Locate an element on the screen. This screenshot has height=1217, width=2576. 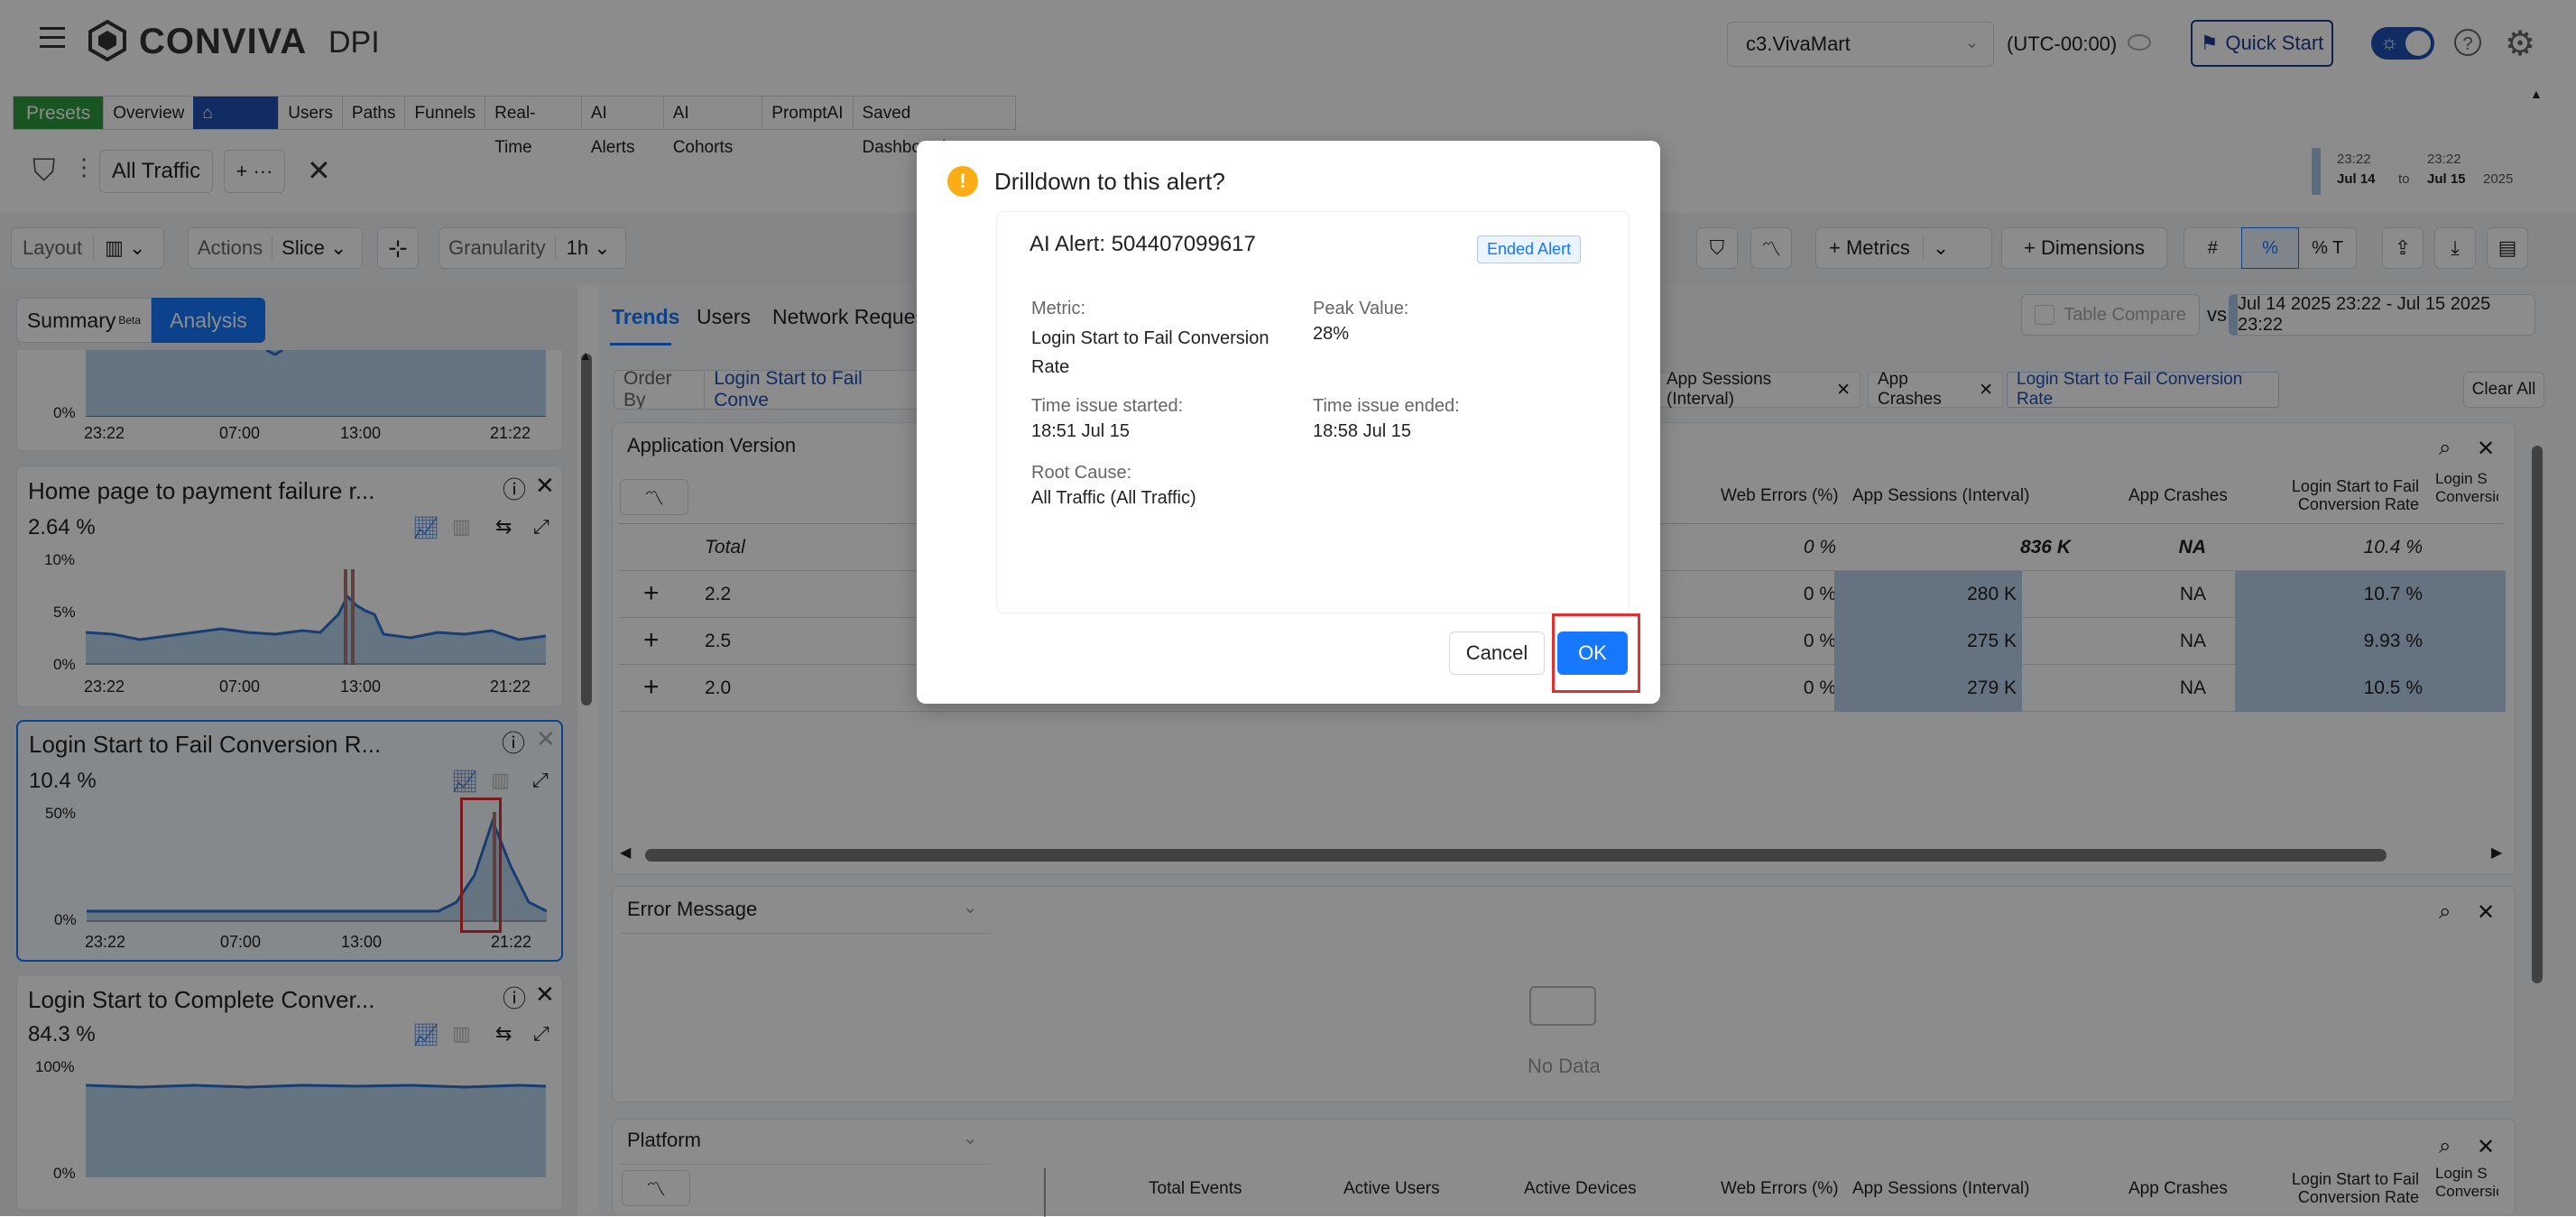
modal-title: Drilldown to this alert? is located at coordinates (1109, 181).